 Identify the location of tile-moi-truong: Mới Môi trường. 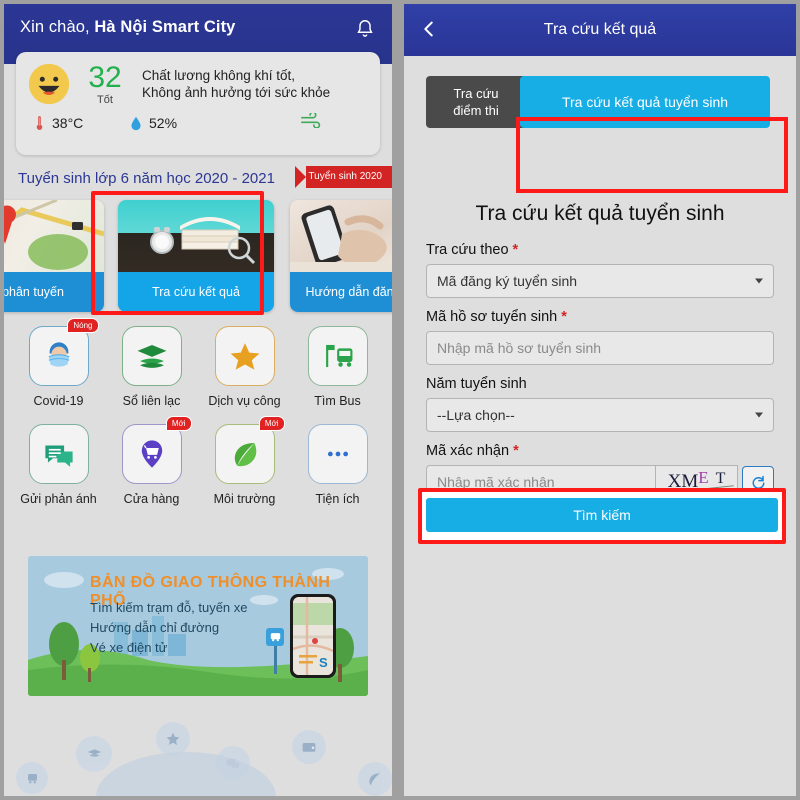
(244, 461).